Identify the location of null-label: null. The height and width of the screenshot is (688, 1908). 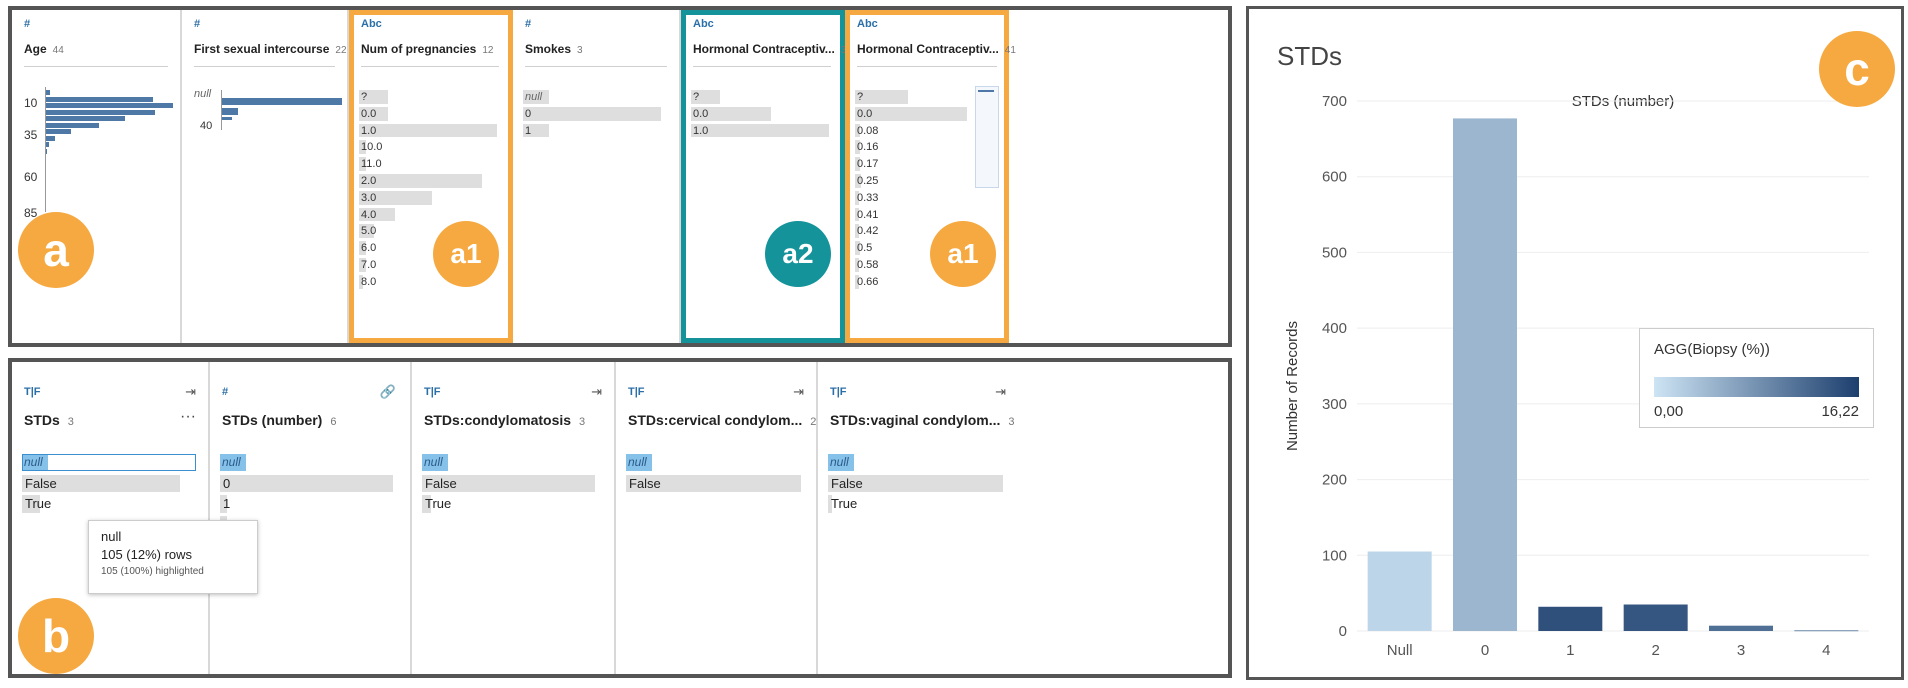
(203, 94).